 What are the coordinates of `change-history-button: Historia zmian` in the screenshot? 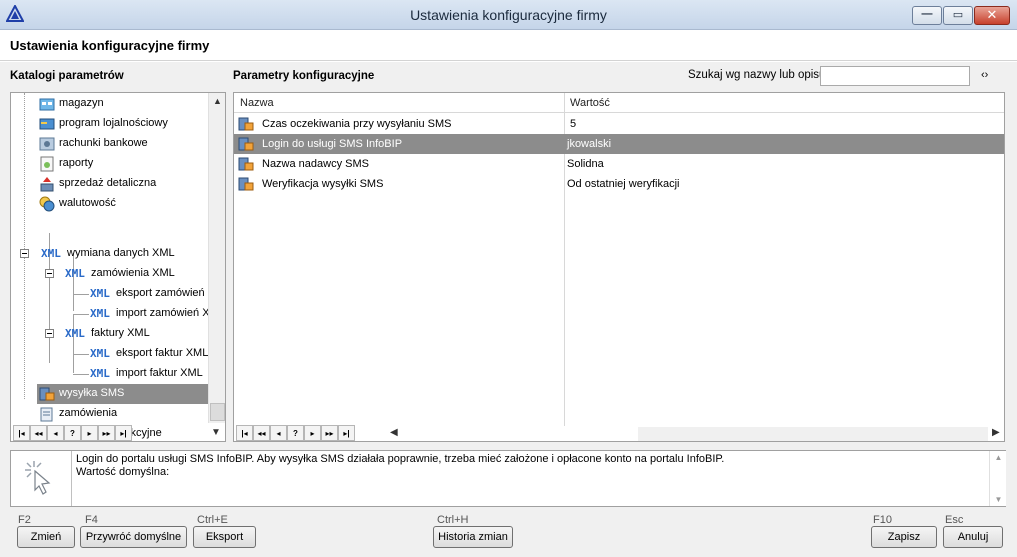 It's located at (473, 537).